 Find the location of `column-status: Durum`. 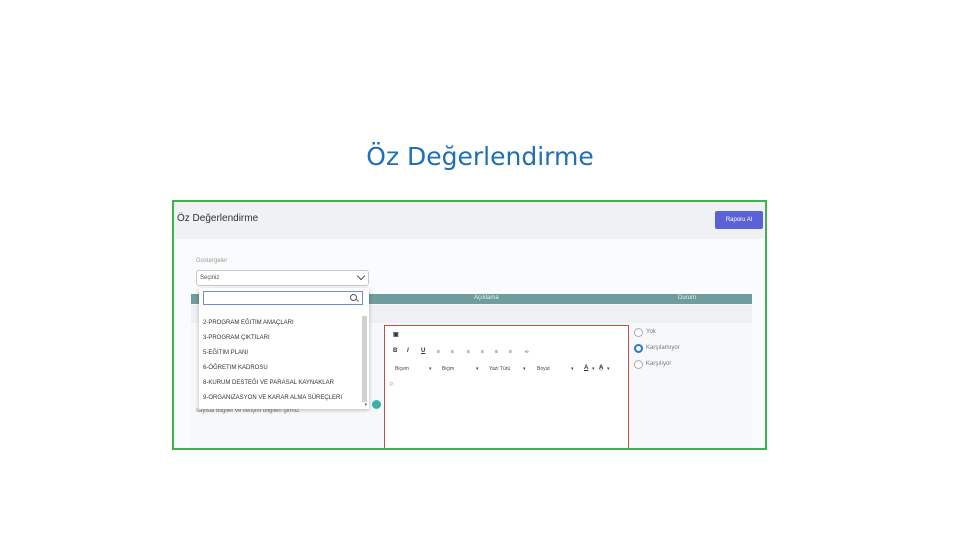

column-status: Durum is located at coordinates (687, 298).